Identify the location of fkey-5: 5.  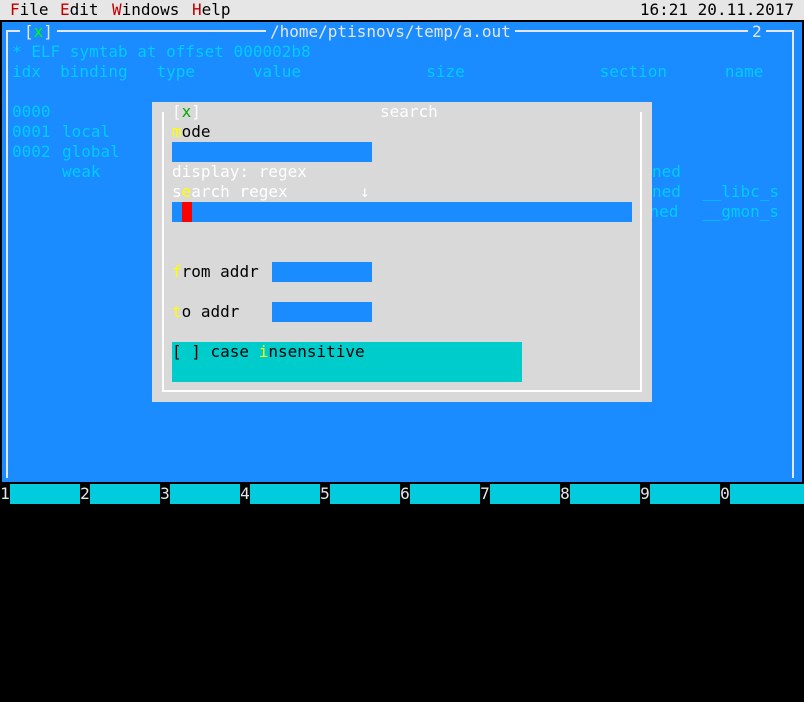
(360, 494).